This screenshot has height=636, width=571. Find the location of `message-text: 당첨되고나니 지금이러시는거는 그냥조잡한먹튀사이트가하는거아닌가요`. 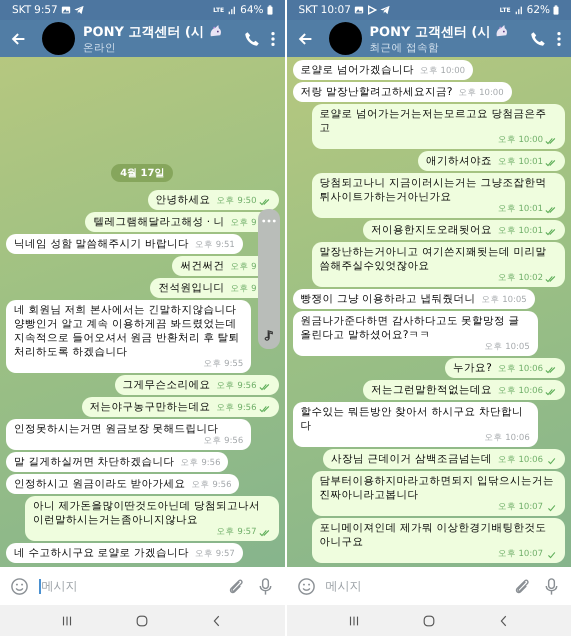

message-text: 당첨되고나니 지금이러시는거는 그냥조잡한먹튀사이트가하는거아닌가요 is located at coordinates (434, 190).